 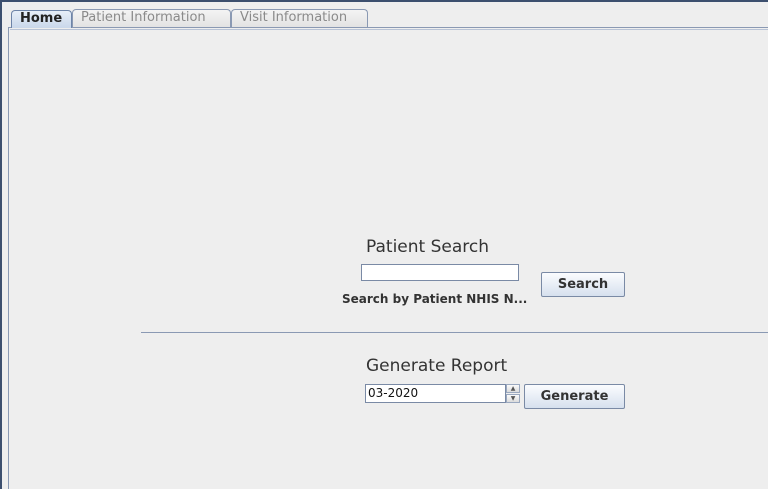 What do you see at coordinates (583, 284) in the screenshot?
I see `search-button: Search` at bounding box center [583, 284].